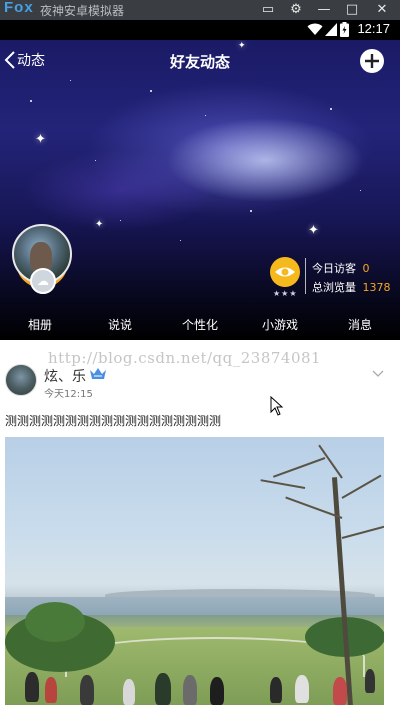 The height and width of the screenshot is (705, 400). What do you see at coordinates (21, 380) in the screenshot?
I see `post-avatar` at bounding box center [21, 380].